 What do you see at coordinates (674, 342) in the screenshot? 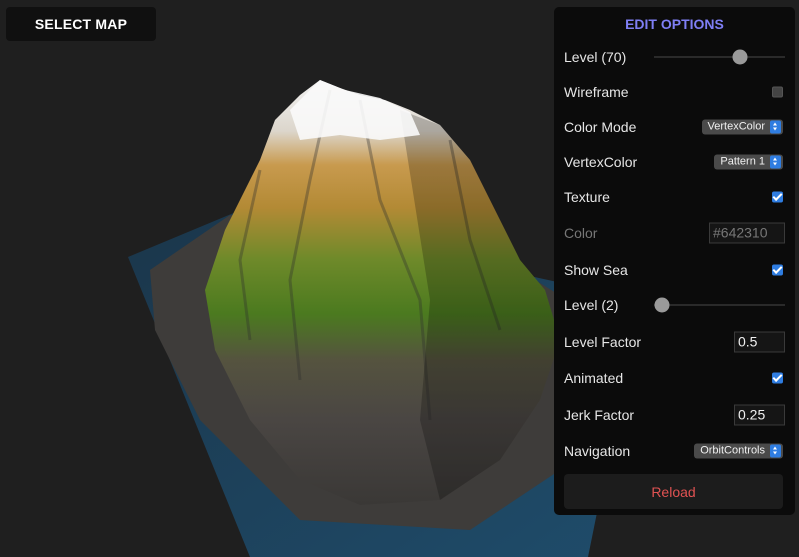
I see `level-factor-row: Level Factor 0.5` at bounding box center [674, 342].